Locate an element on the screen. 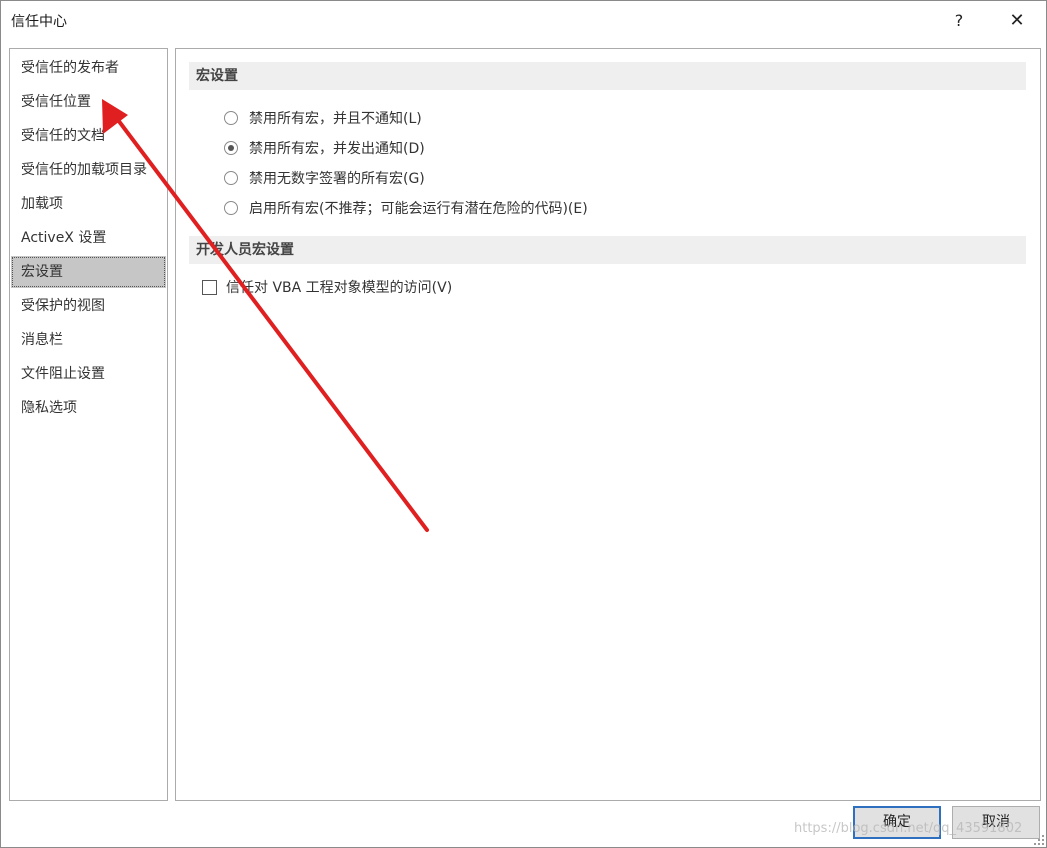  vba-trust-option: 信任对 VBA 工程对象模型的访问(V) is located at coordinates (327, 287).